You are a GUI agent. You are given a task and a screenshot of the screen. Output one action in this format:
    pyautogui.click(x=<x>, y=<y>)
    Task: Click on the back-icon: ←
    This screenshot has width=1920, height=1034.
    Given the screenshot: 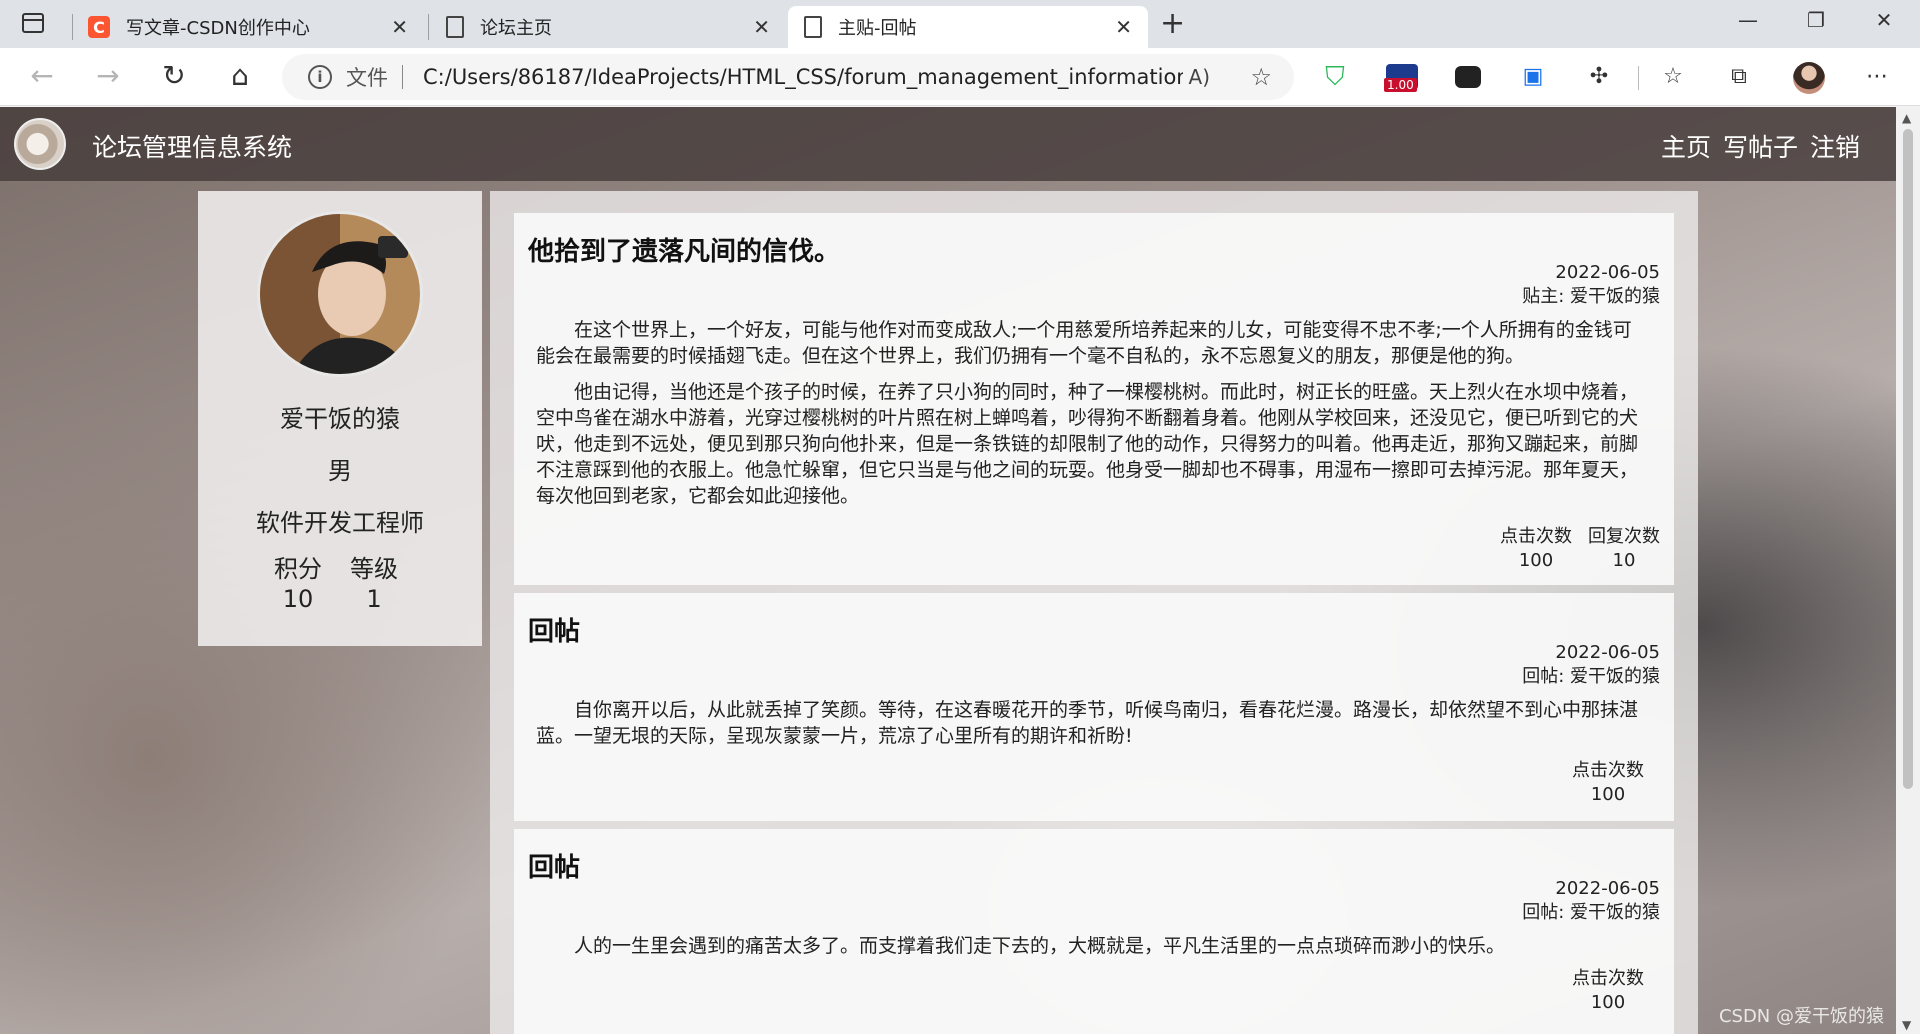 What is the action you would take?
    pyautogui.click(x=42, y=76)
    